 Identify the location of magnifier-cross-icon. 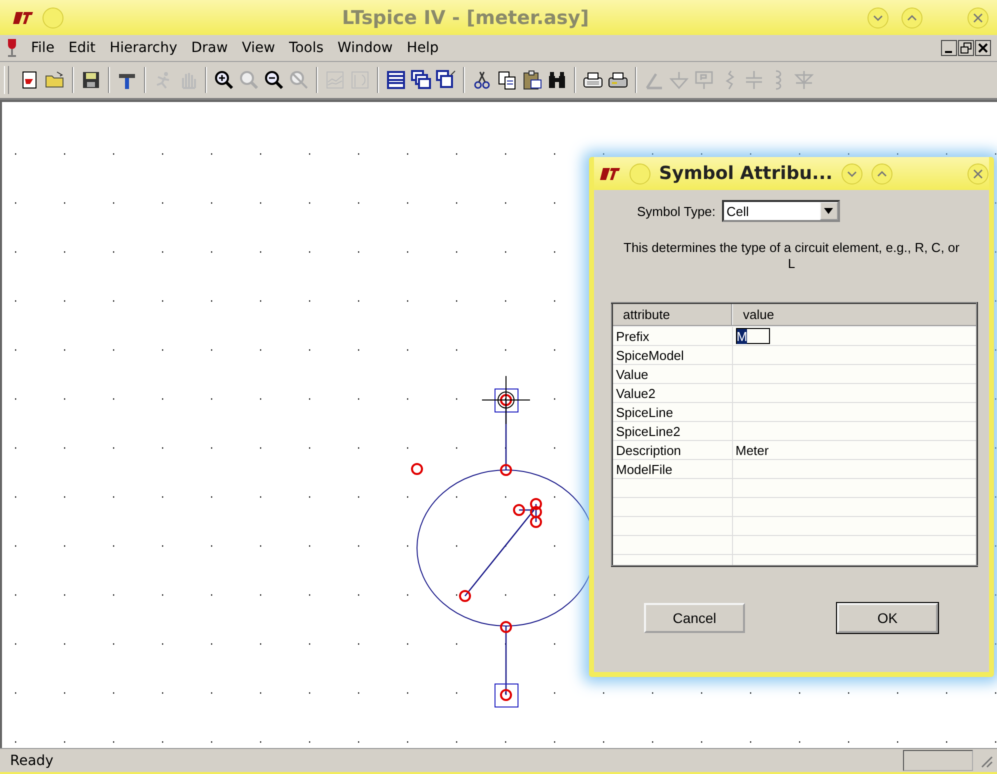
(299, 80).